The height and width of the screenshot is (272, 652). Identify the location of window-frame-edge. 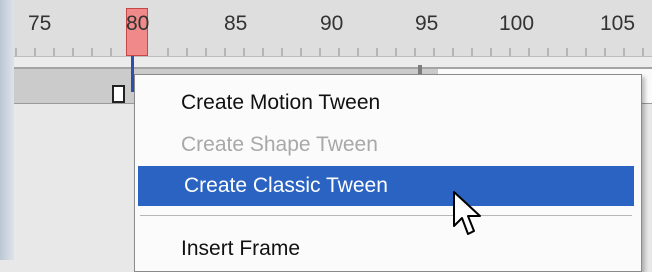
(7, 130).